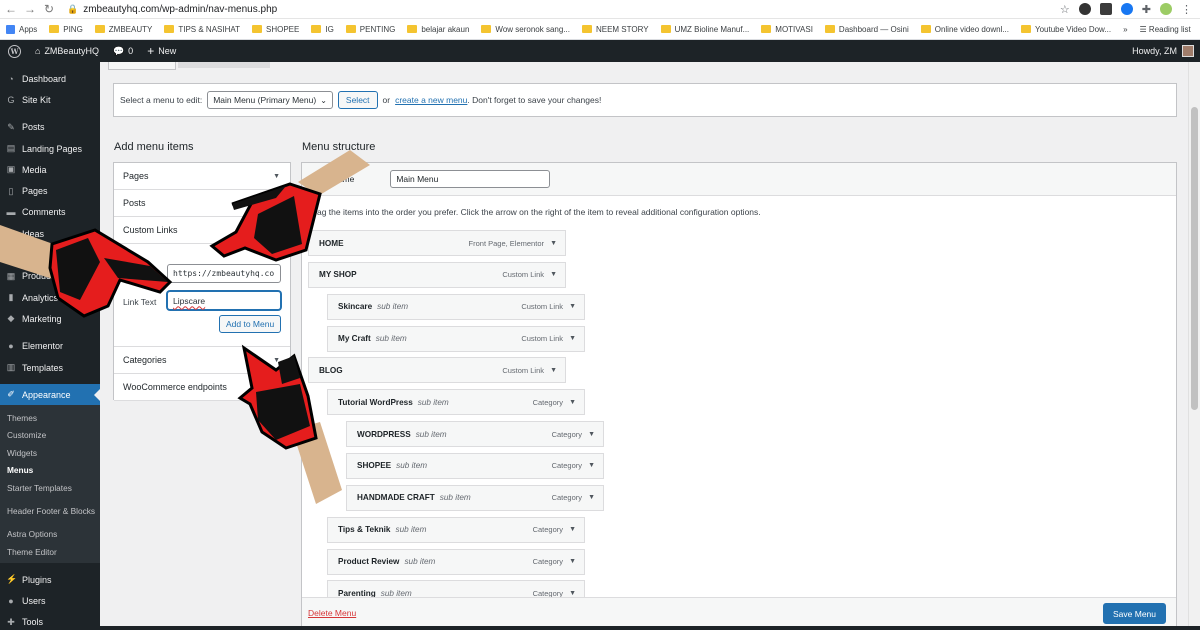  Describe the element at coordinates (431, 100) in the screenshot. I see `create-new-menu-link: create a new menu` at that location.